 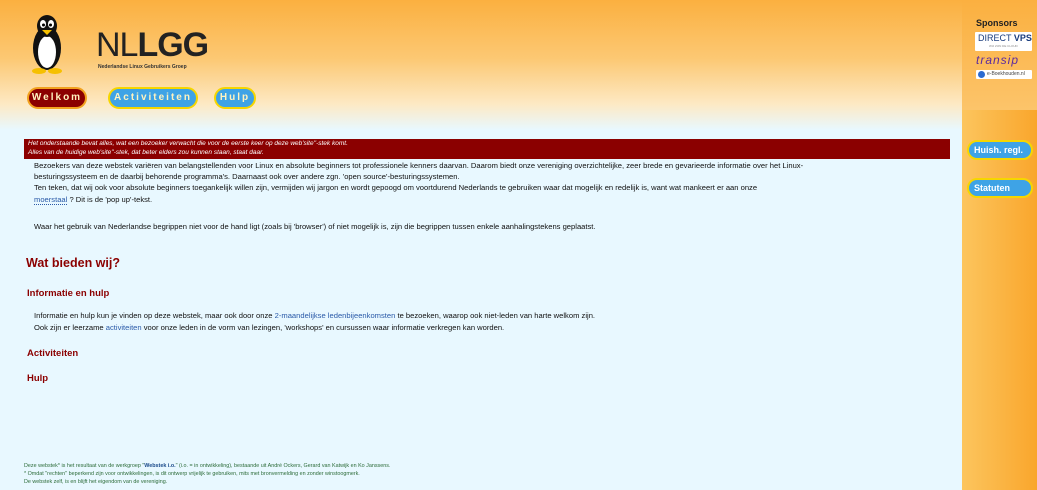 What do you see at coordinates (997, 60) in the screenshot?
I see `sponsor-transip-logo: transip` at bounding box center [997, 60].